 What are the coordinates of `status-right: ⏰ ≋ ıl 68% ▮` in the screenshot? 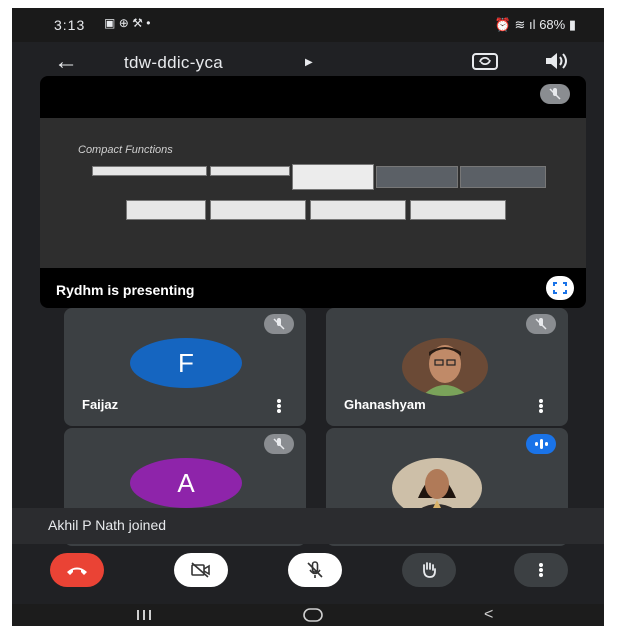 It's located at (535, 25).